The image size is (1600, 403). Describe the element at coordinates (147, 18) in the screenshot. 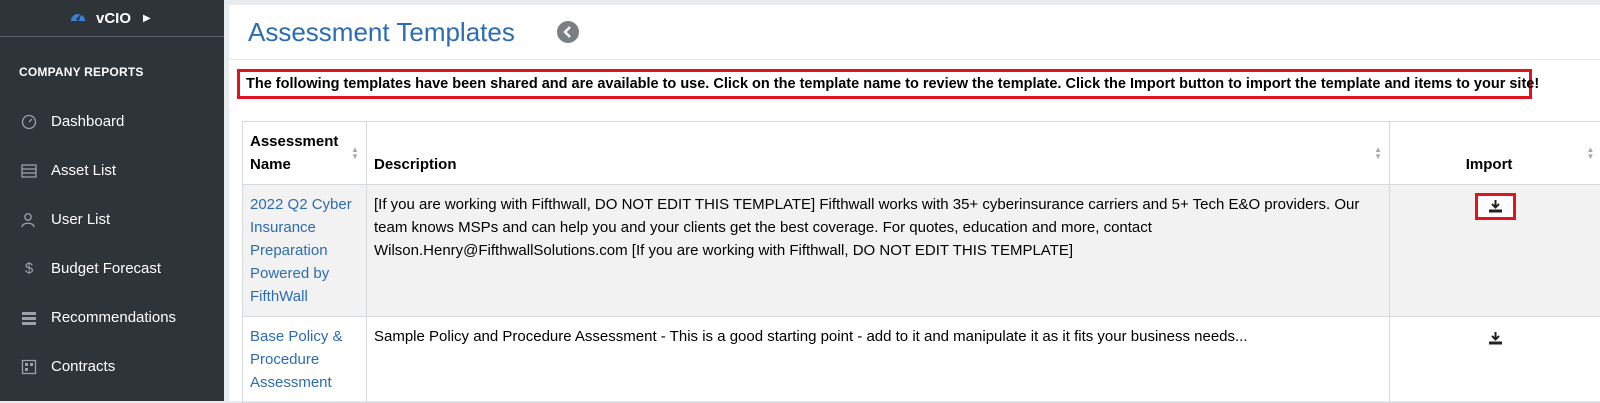

I see `caret-right-icon: ▶` at that location.